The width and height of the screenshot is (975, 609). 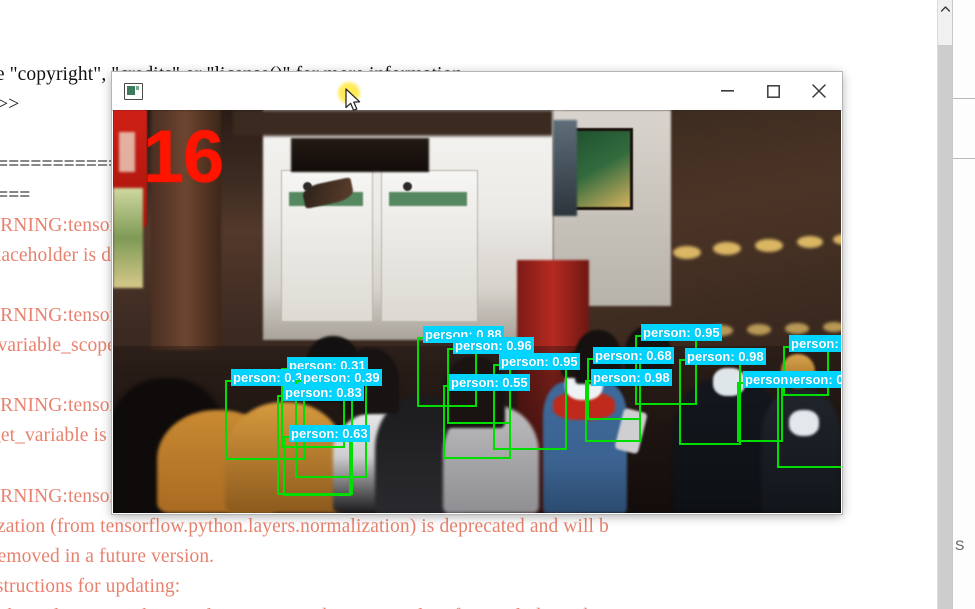 I want to click on console-line: nstructions for updating:, so click(x=90, y=586).